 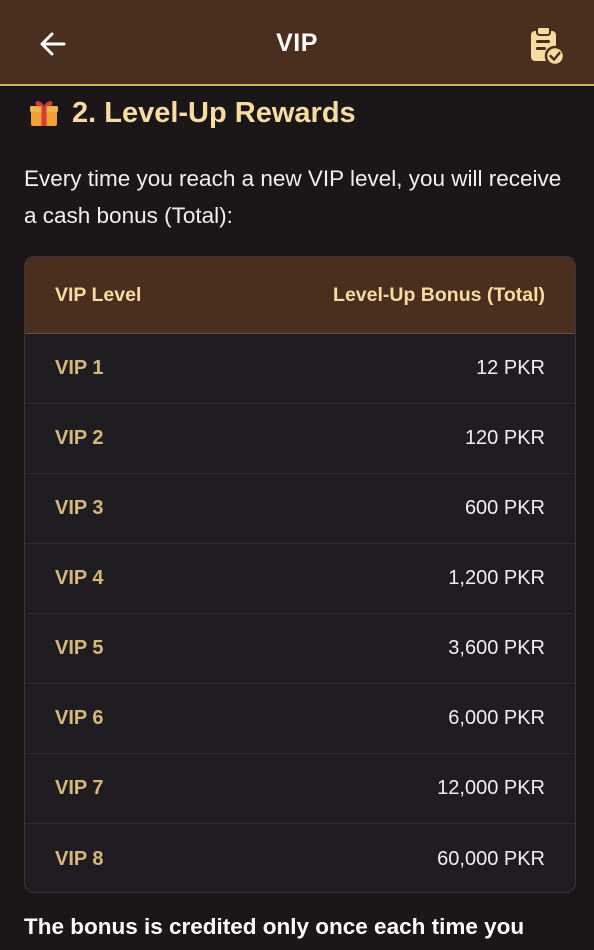 I want to click on bonus-cell: 12,000 PKR, so click(x=491, y=788).